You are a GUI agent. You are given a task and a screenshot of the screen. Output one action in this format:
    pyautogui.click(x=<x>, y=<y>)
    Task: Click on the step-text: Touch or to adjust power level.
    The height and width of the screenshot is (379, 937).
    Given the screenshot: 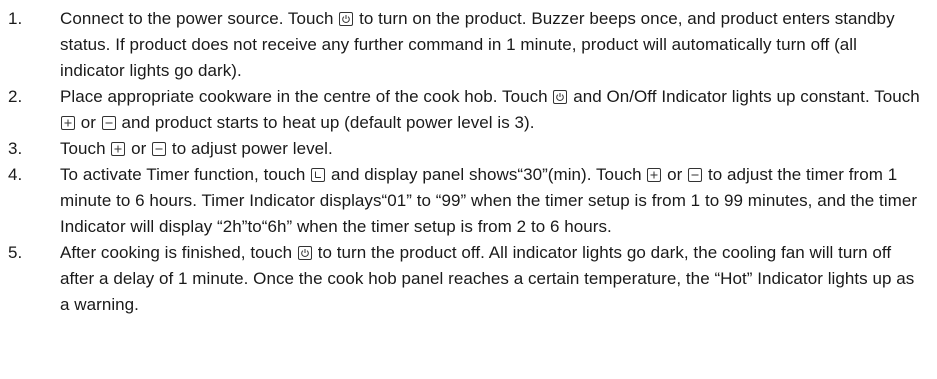 What is the action you would take?
    pyautogui.click(x=494, y=149)
    